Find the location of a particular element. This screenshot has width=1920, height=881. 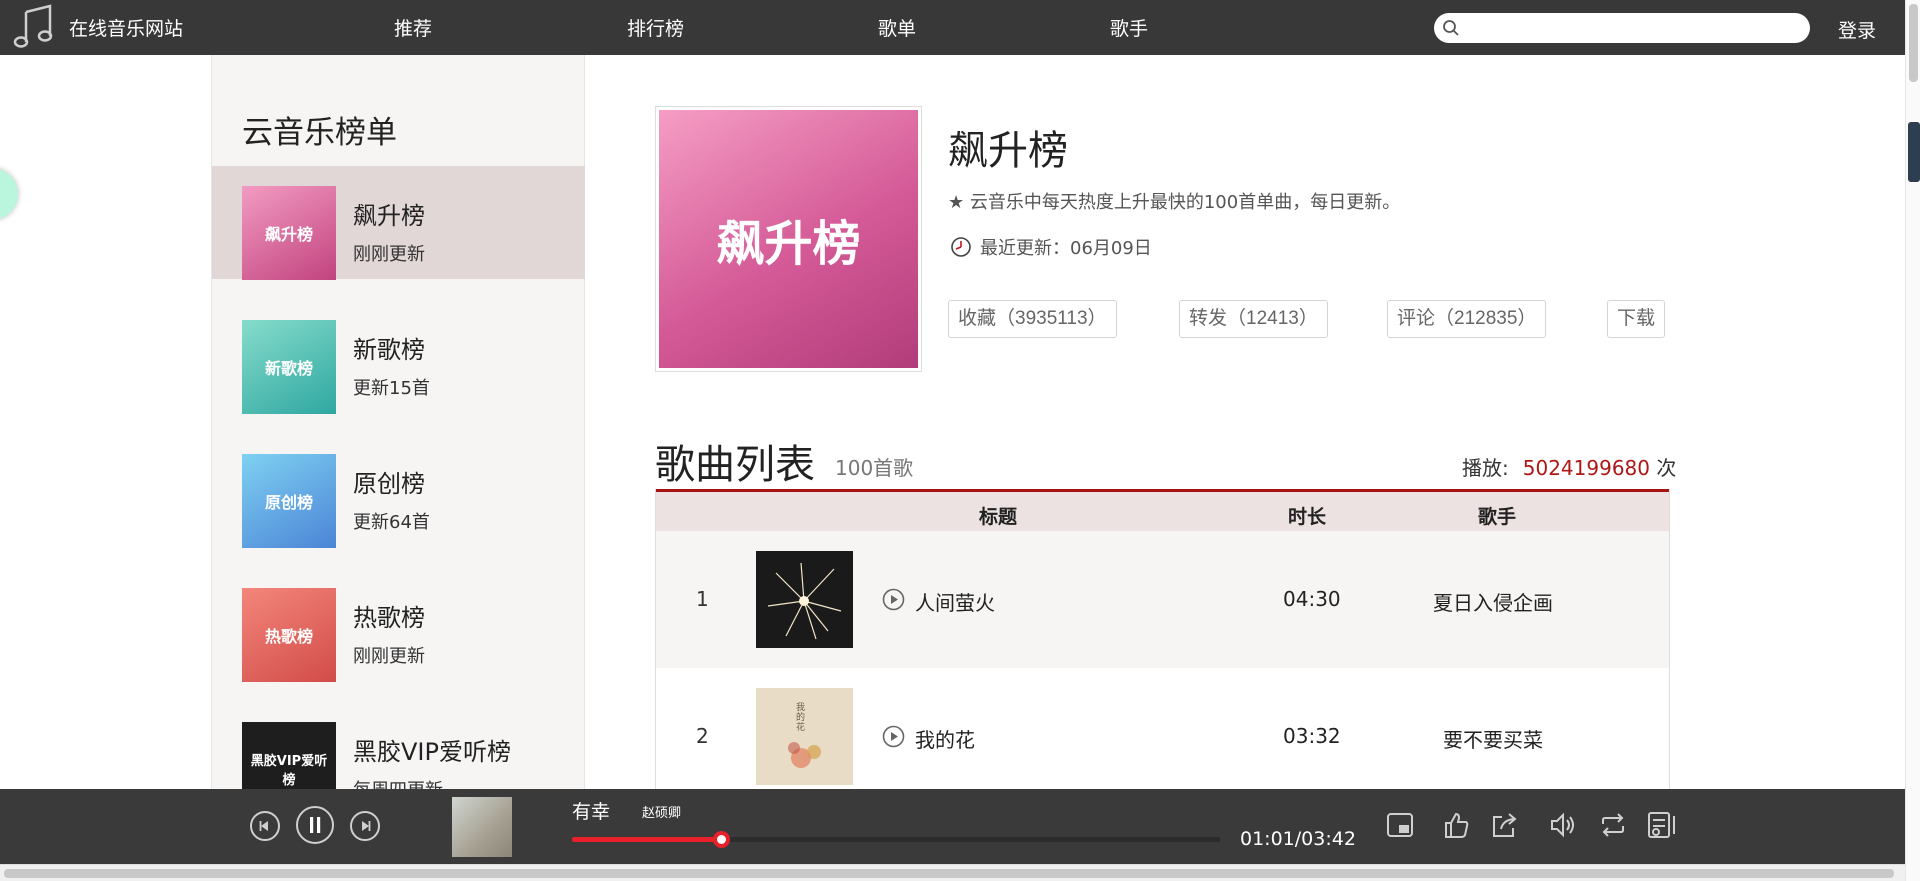

nav-rankings: 排行榜 is located at coordinates (655, 27).